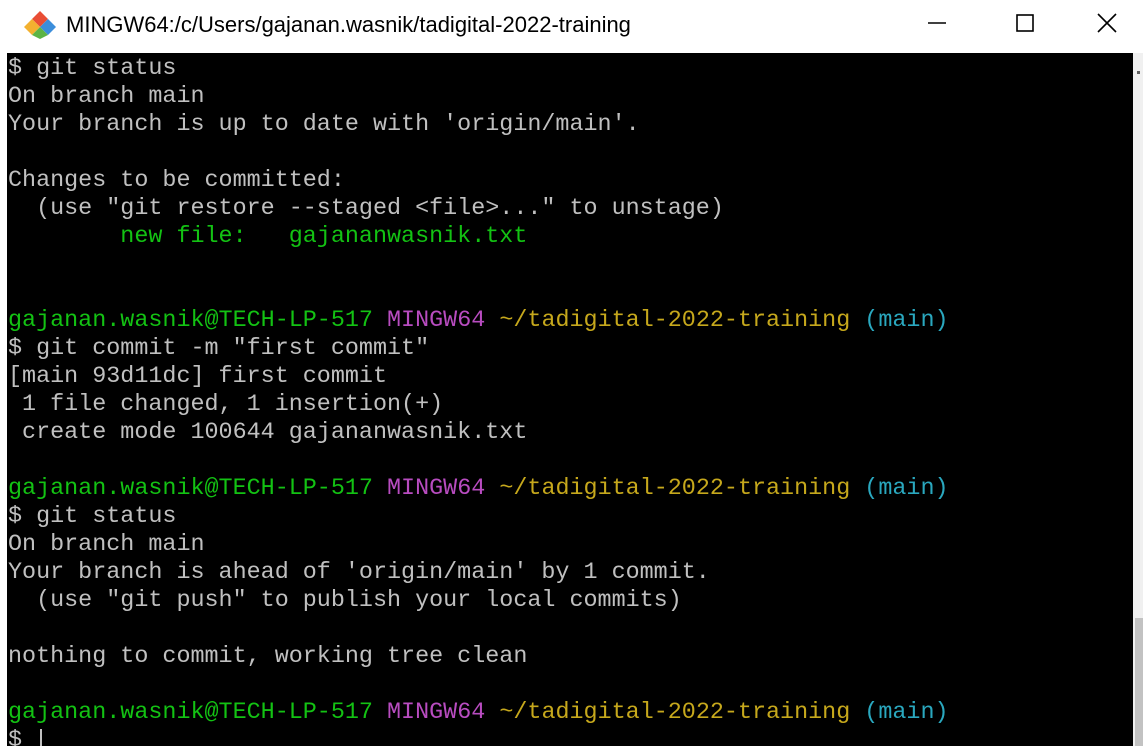 Image resolution: width=1143 pixels, height=746 pixels. I want to click on minimize-icon, so click(937, 23).